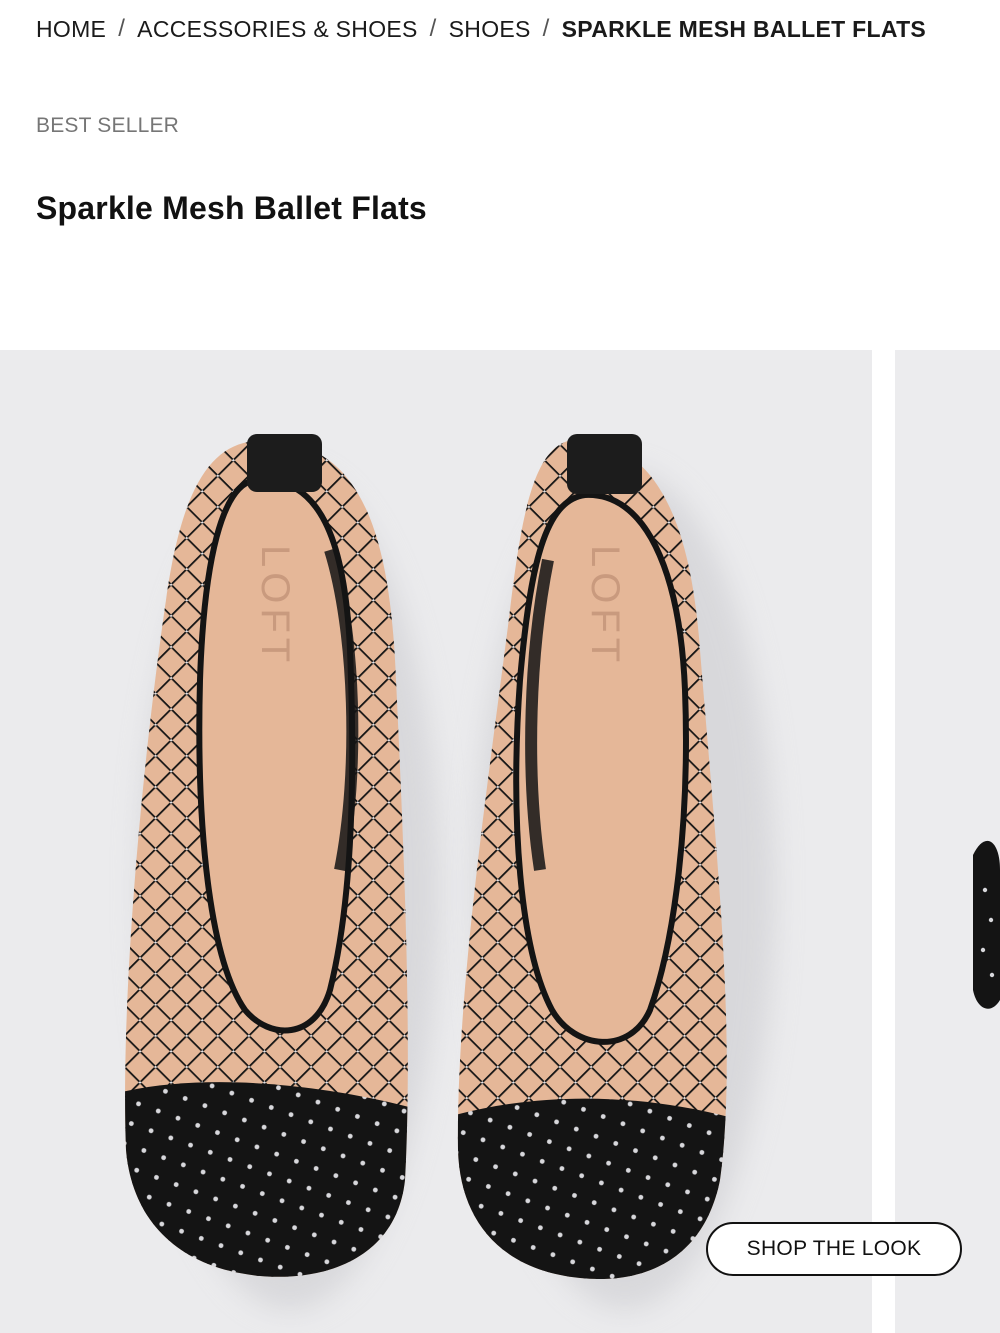 The height and width of the screenshot is (1333, 1000). What do you see at coordinates (277, 29) in the screenshot?
I see `breadcrumb-accessories-shoes: ACCESSORIES & SHOES` at bounding box center [277, 29].